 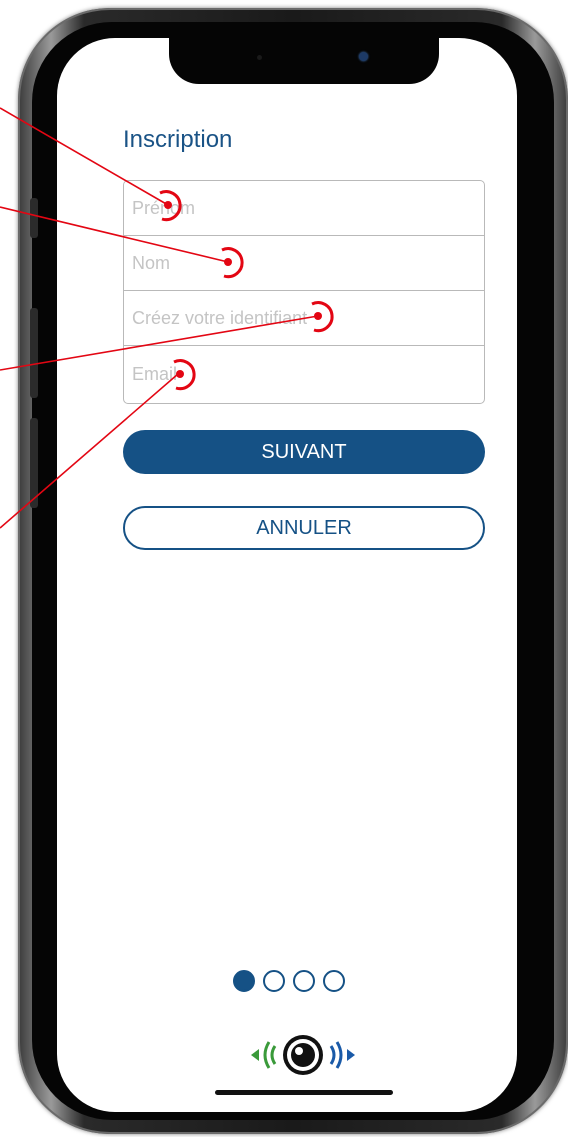 I want to click on identifiant-input, so click(x=307, y=318).